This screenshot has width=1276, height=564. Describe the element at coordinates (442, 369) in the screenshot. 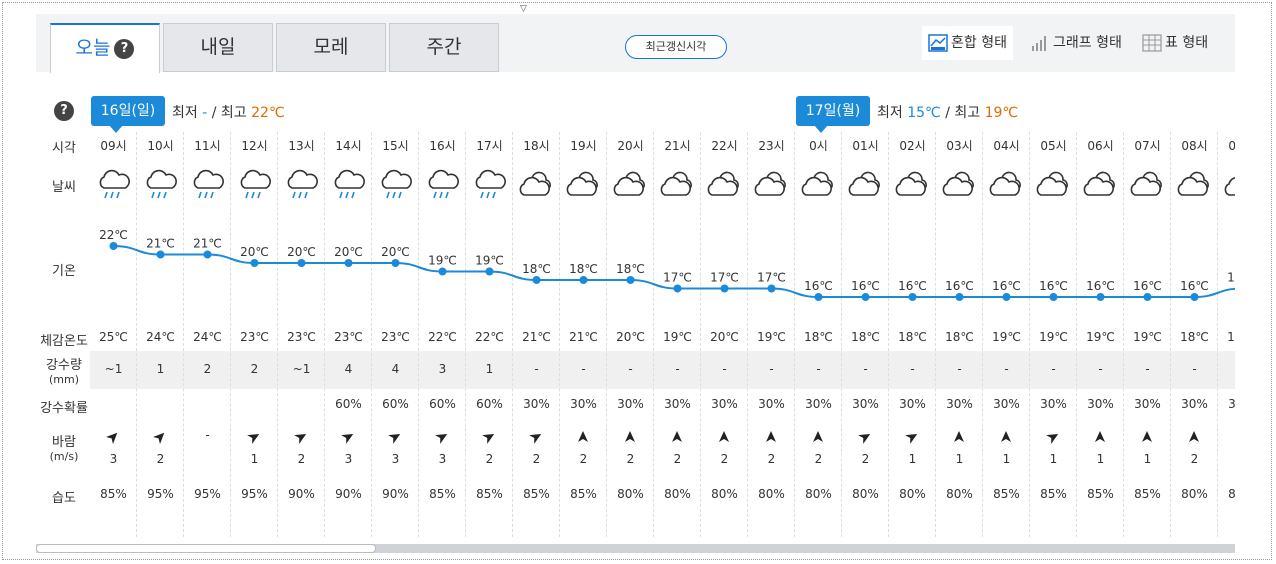

I see `precipitation: 3` at that location.